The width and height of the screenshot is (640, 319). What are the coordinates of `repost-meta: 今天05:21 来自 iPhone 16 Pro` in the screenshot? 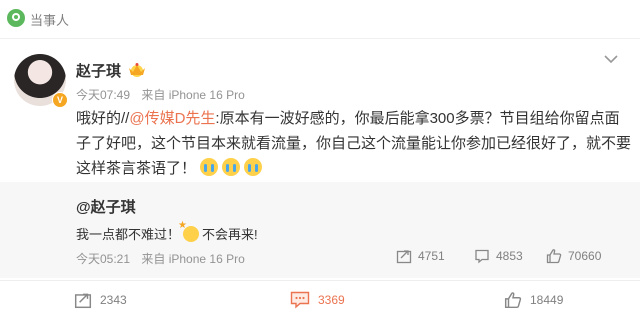 It's located at (164, 258).